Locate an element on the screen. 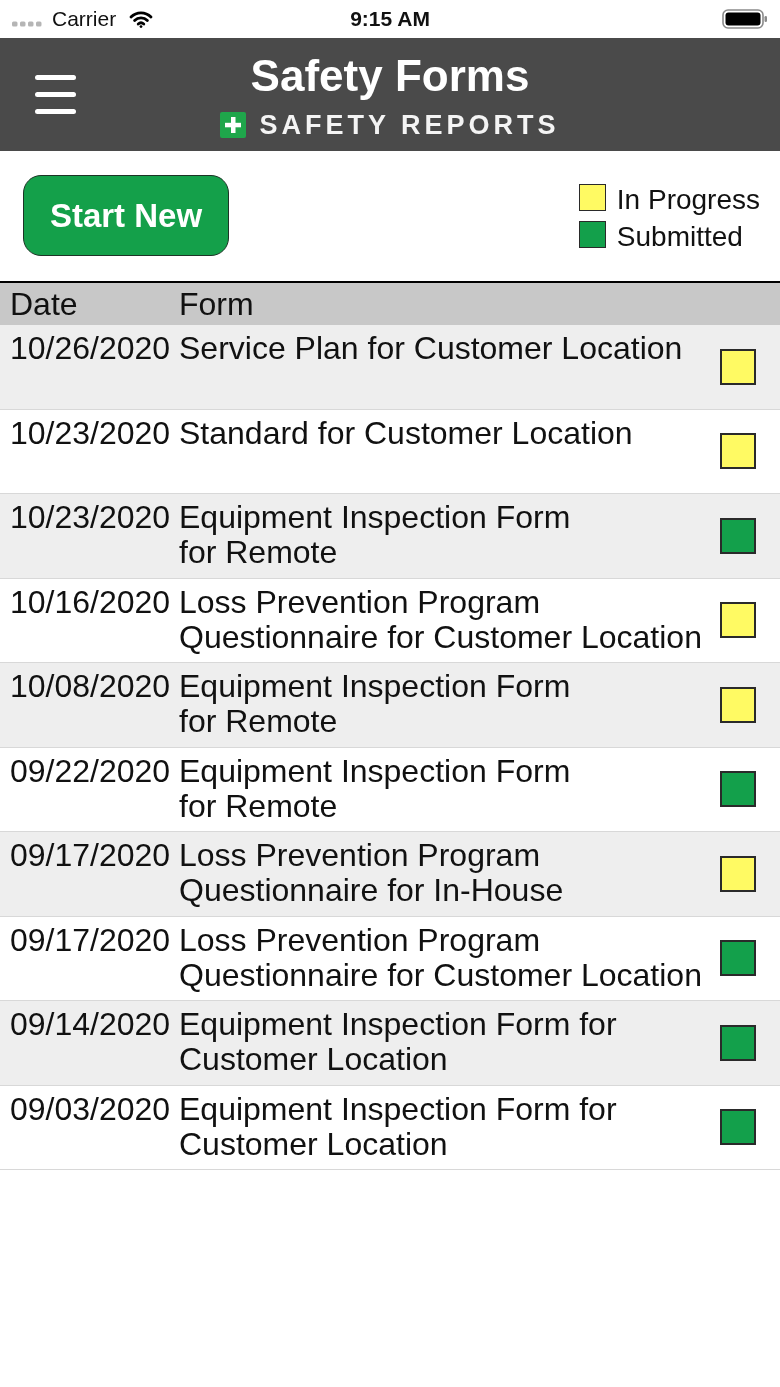 Image resolution: width=780 pixels, height=1387 pixels. menu-icon is located at coordinates (55, 94).